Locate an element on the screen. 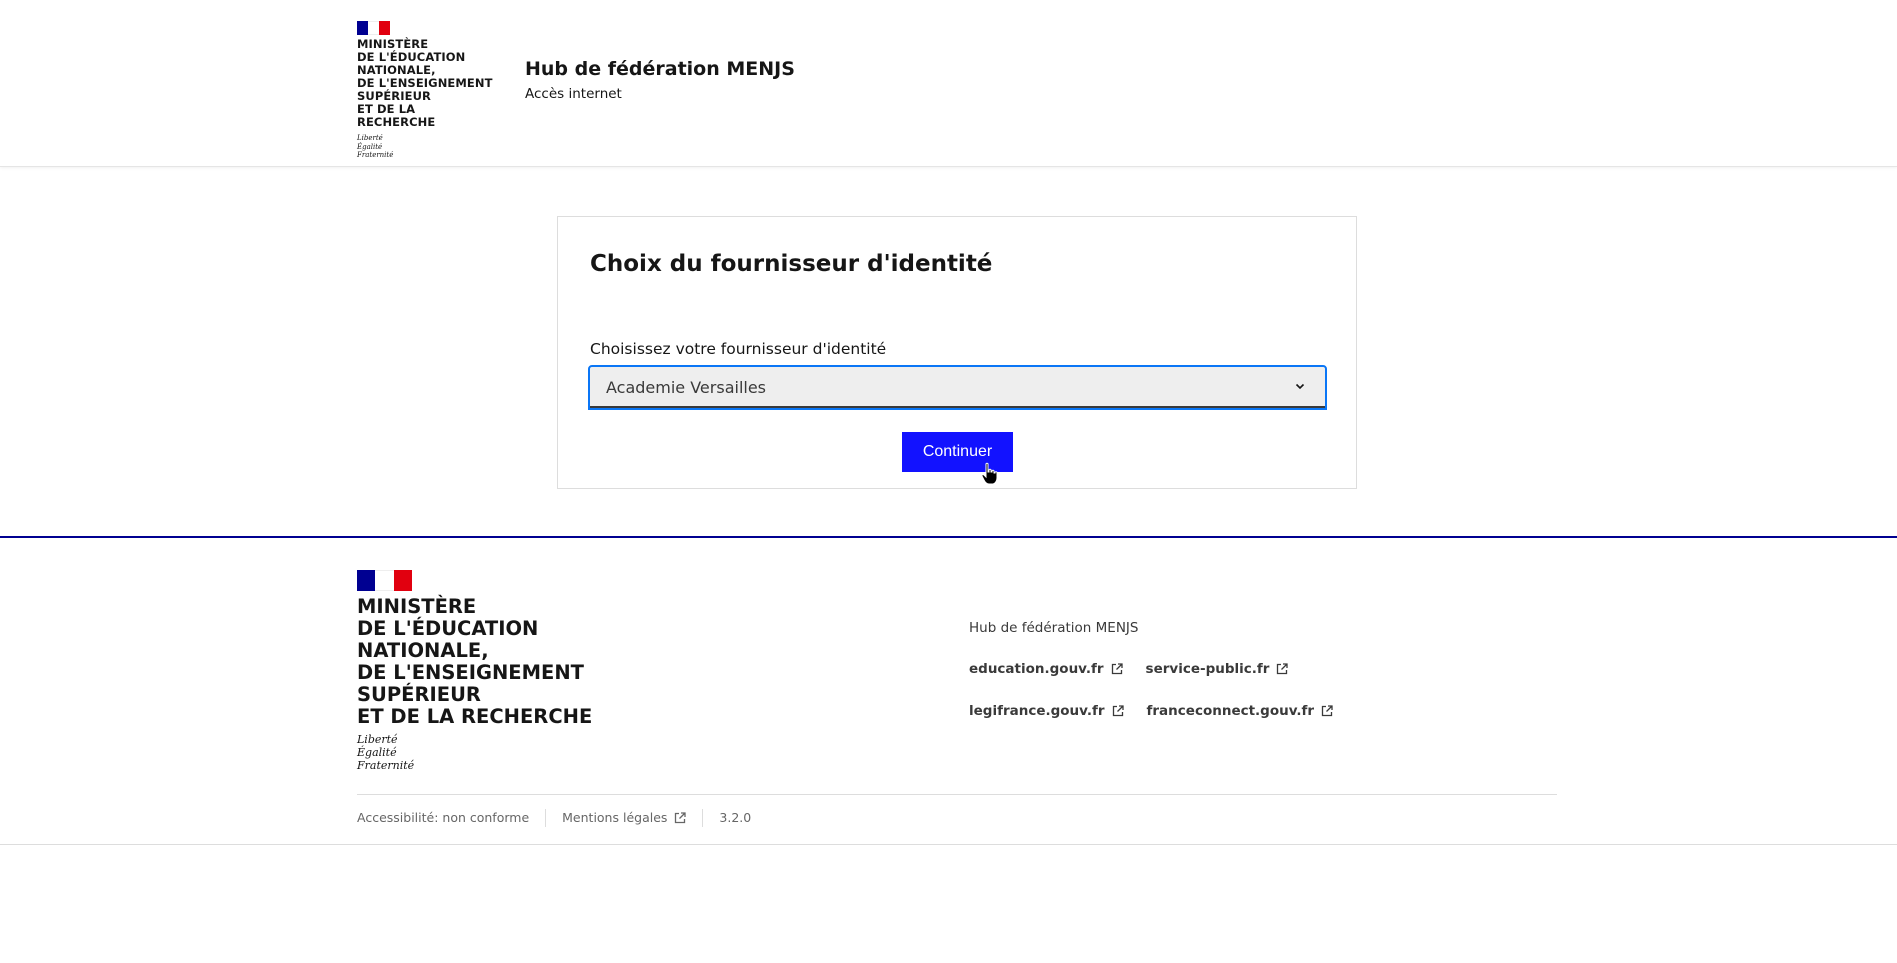 The width and height of the screenshot is (1897, 963). service-info: Hub de fédération MENJS Accès internet is located at coordinates (660, 80).